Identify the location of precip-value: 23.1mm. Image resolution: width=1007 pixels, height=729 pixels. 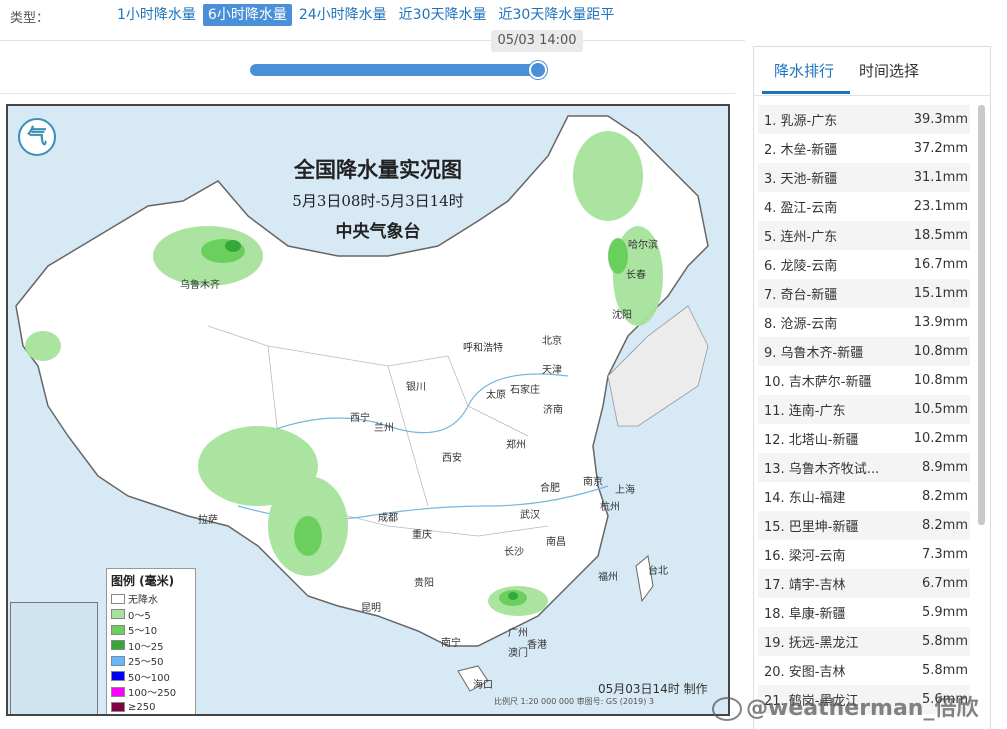
(940, 206).